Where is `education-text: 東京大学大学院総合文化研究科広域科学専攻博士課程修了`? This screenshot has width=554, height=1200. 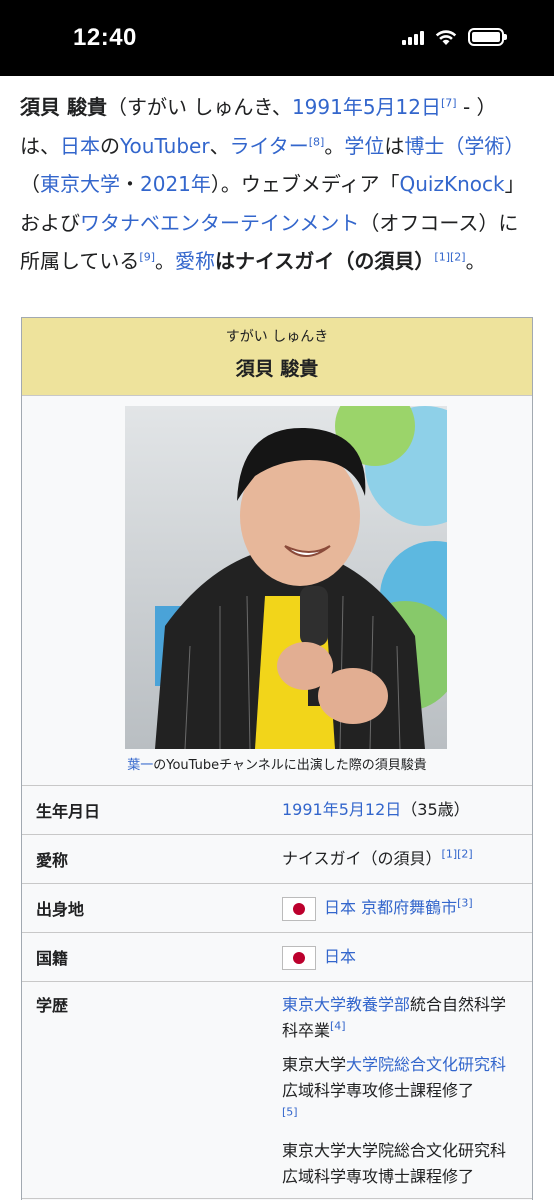 education-text: 東京大学大学院総合文化研究科広域科学専攻博士課程修了 is located at coordinates (394, 1163).